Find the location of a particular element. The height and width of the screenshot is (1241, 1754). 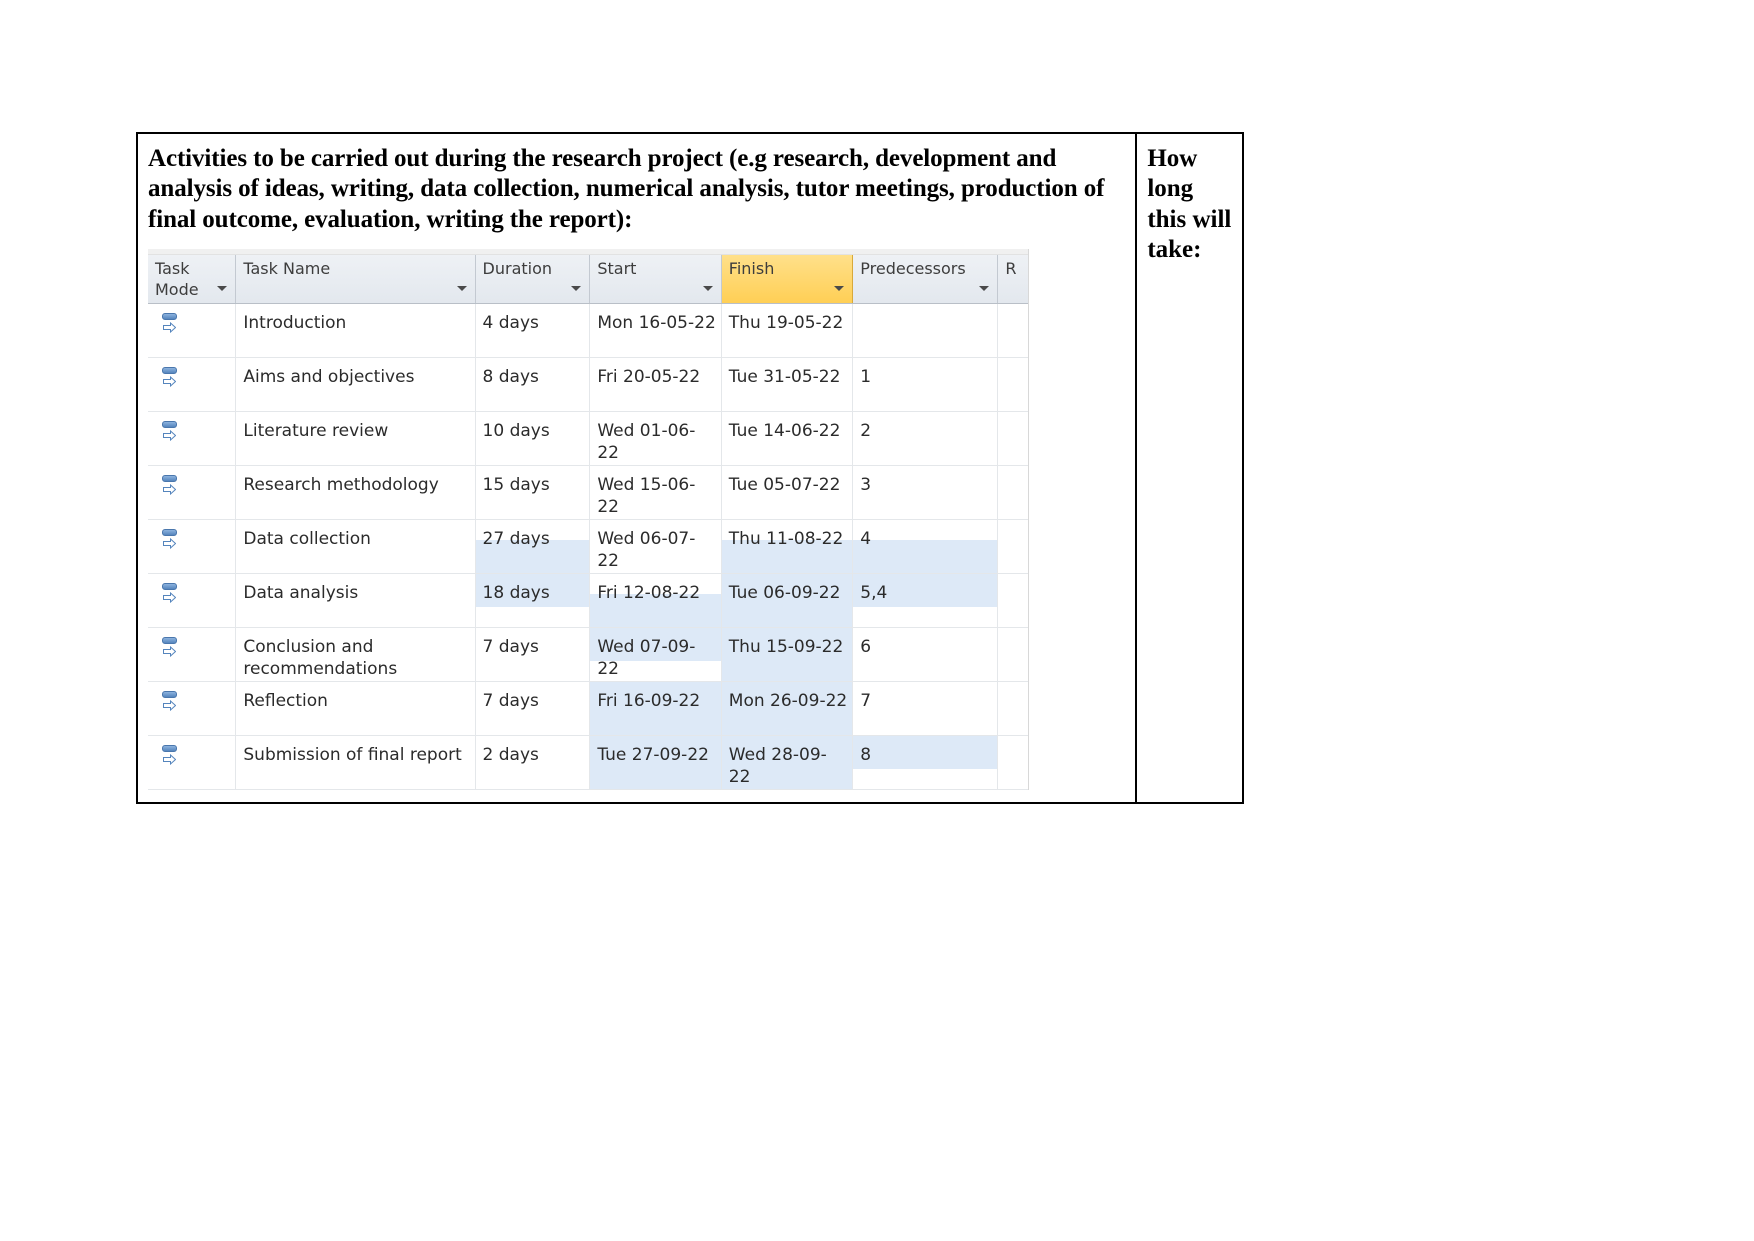

cell-finish: Tue 06-09-22 is located at coordinates (787, 600).